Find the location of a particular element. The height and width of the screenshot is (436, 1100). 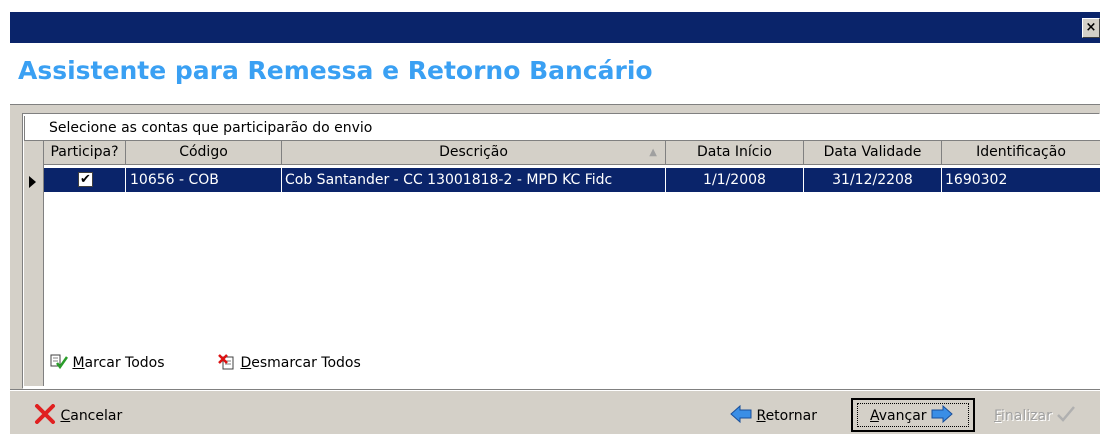

avancar-button-content: Avançar is located at coordinates (911, 416).